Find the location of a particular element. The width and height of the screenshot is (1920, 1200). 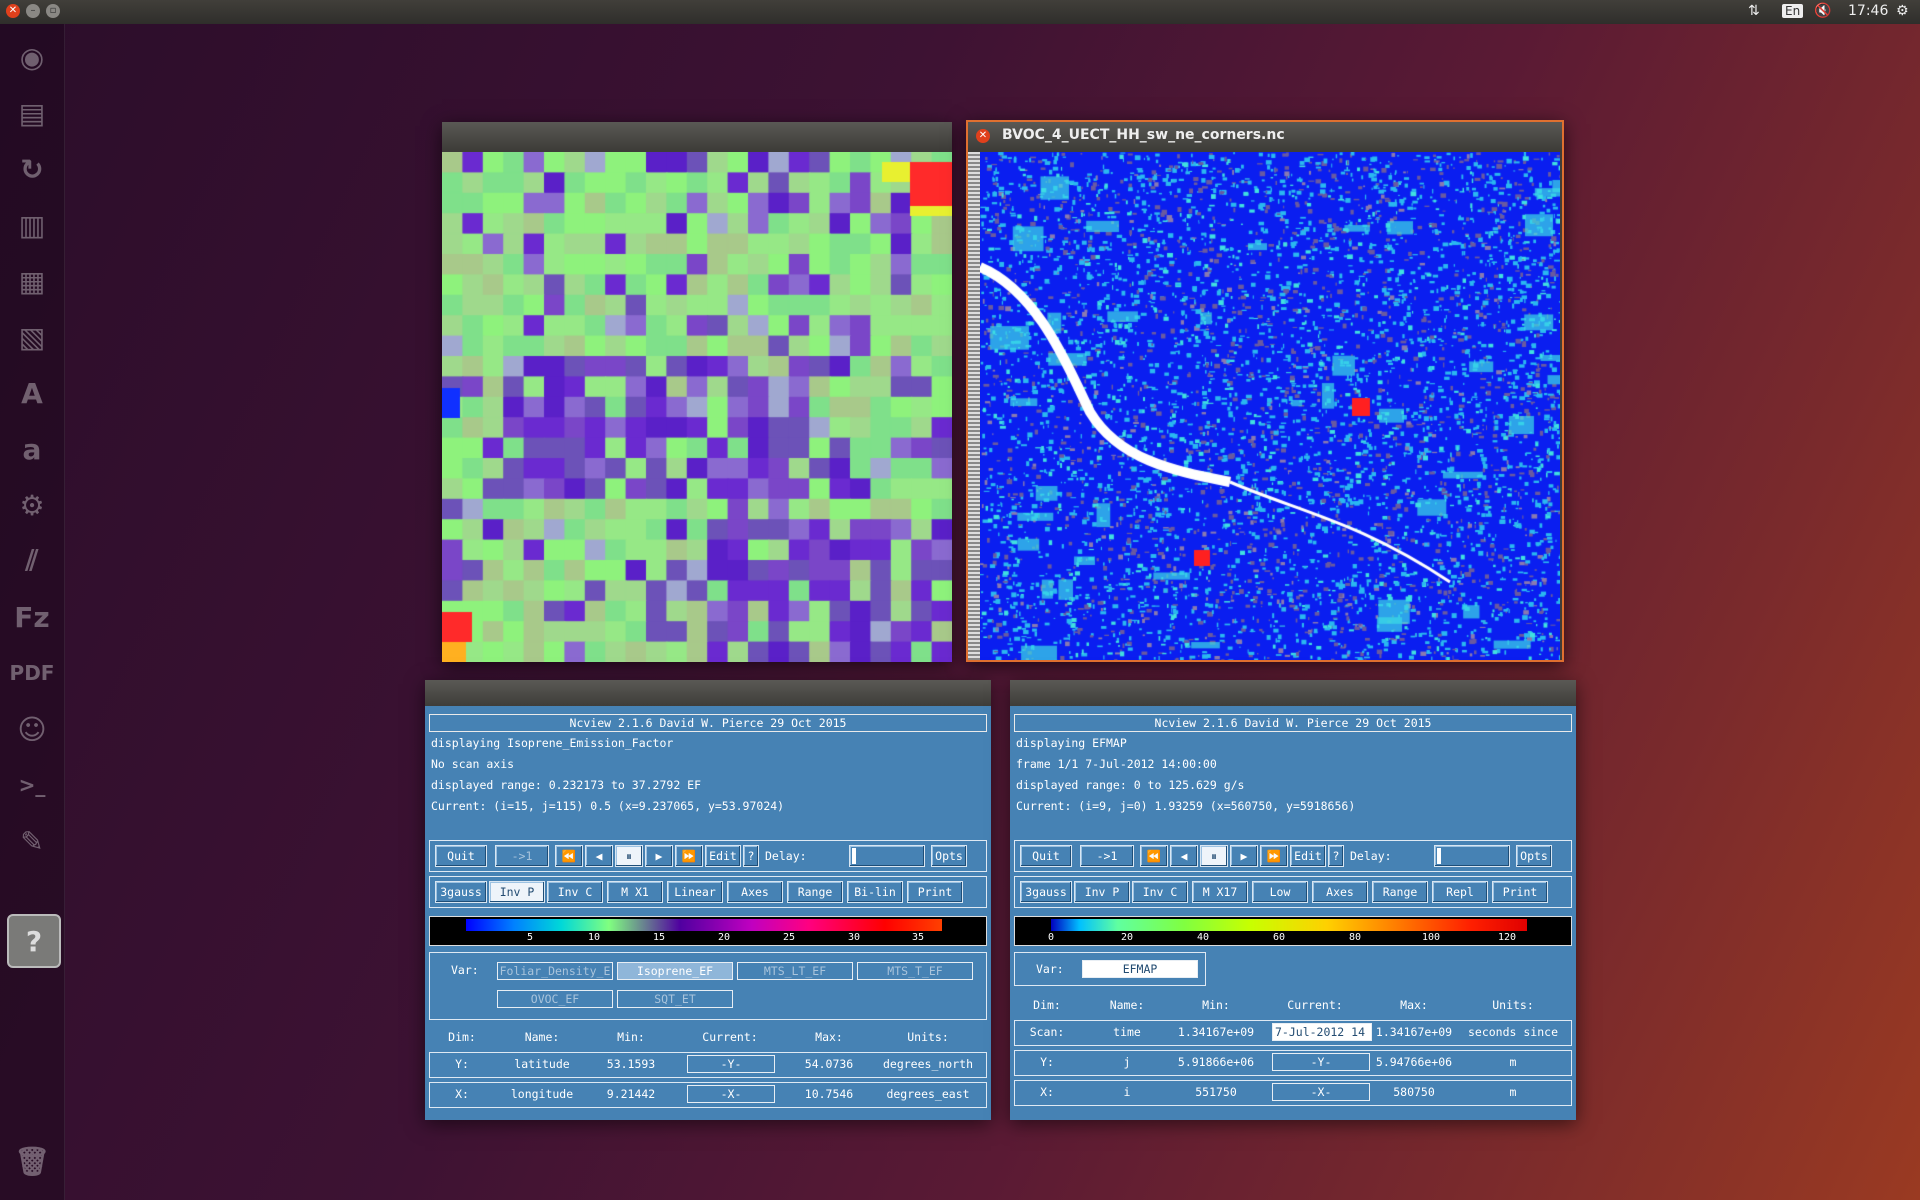

text-editor-icon: ✎ is located at coordinates (32, 841).